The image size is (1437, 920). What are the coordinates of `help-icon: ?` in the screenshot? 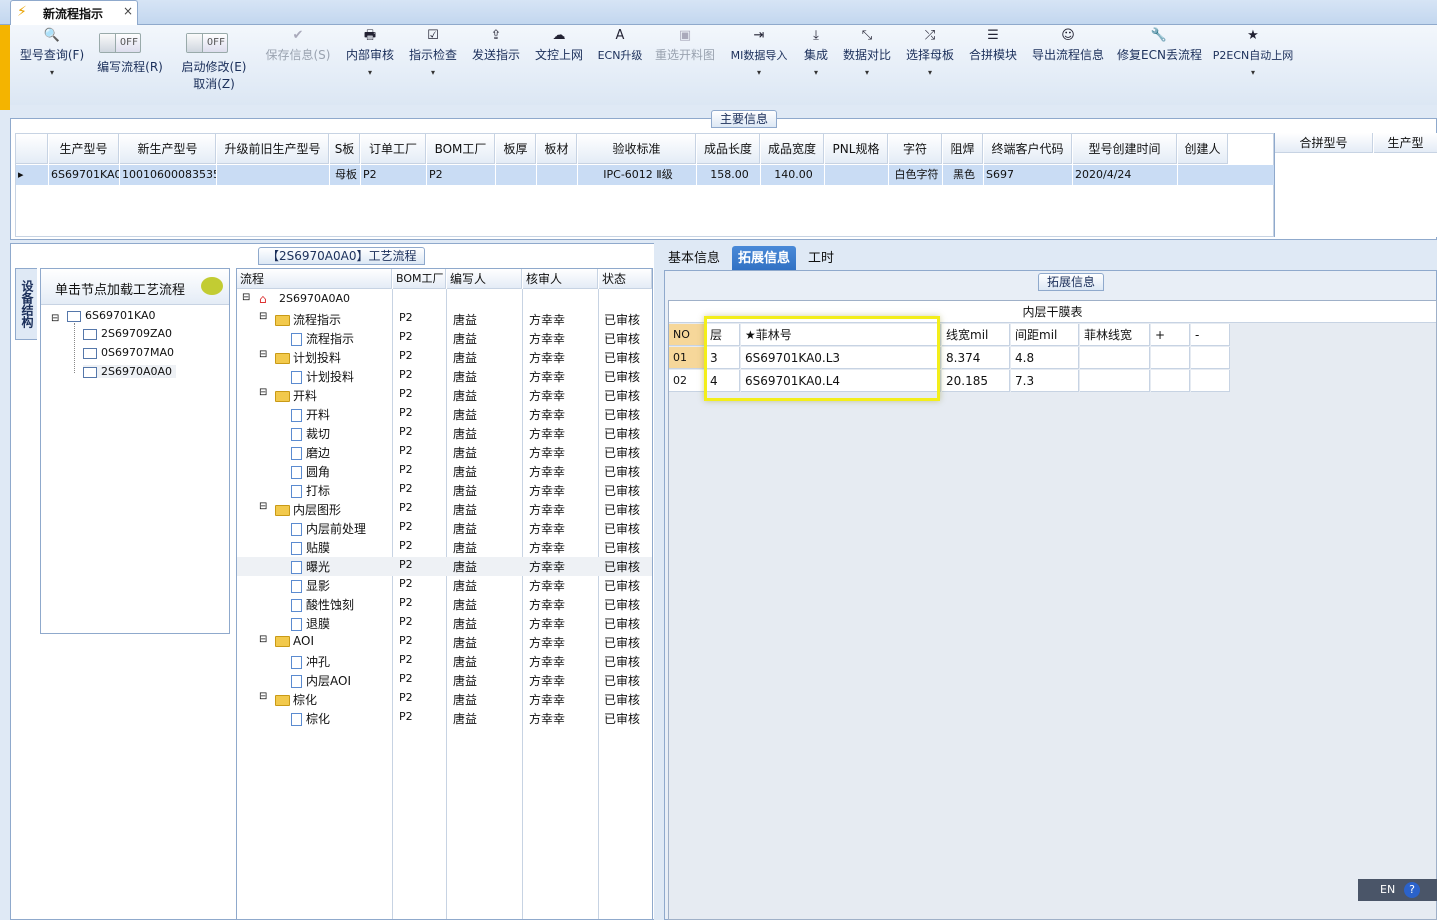 It's located at (1412, 890).